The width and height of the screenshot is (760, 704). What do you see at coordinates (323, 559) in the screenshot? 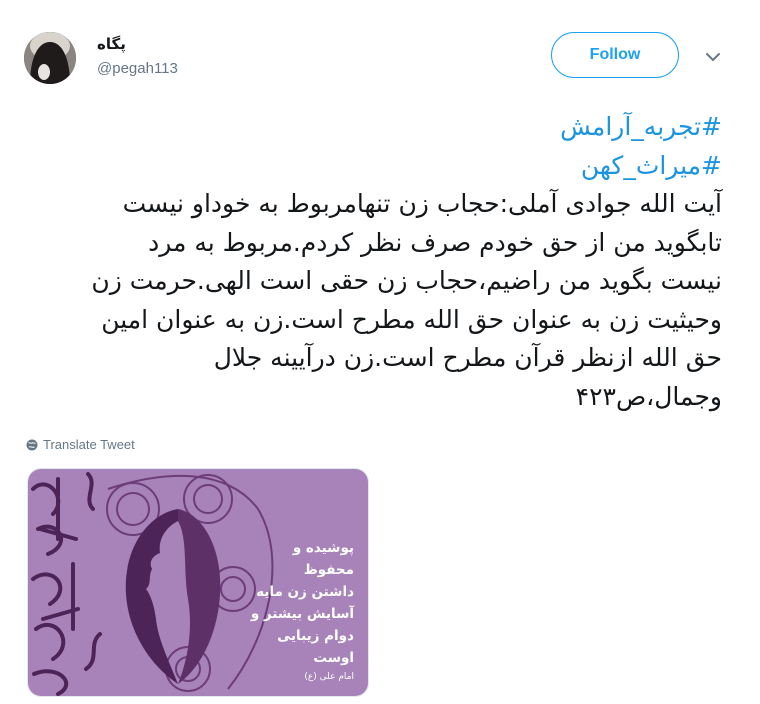
I see `media-caption-line: پوشیده و محفوظ` at bounding box center [323, 559].